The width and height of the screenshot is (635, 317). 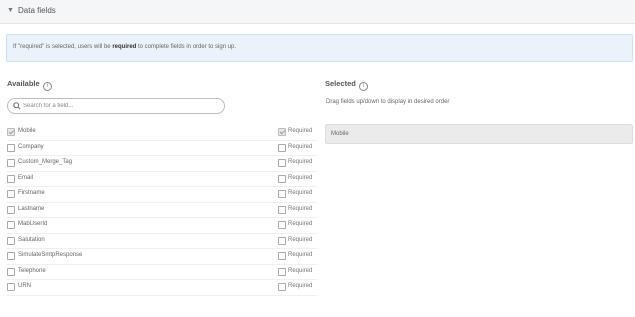 What do you see at coordinates (317, 12) in the screenshot?
I see `section-header-data-fields: ▼ Data fields` at bounding box center [317, 12].